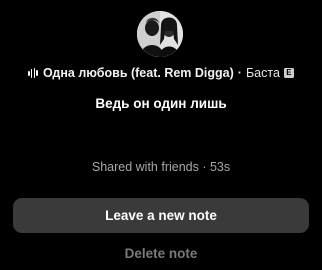  I want to click on equalizer-icon, so click(33, 73).